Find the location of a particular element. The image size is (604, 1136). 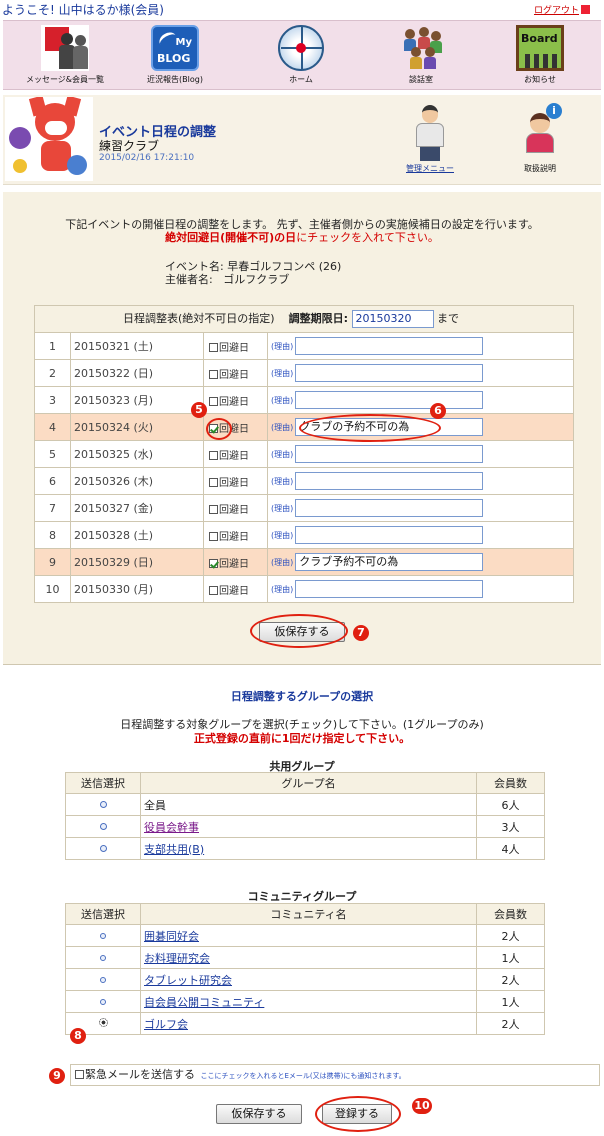

community-name-link: お料理研究会 is located at coordinates (177, 958).